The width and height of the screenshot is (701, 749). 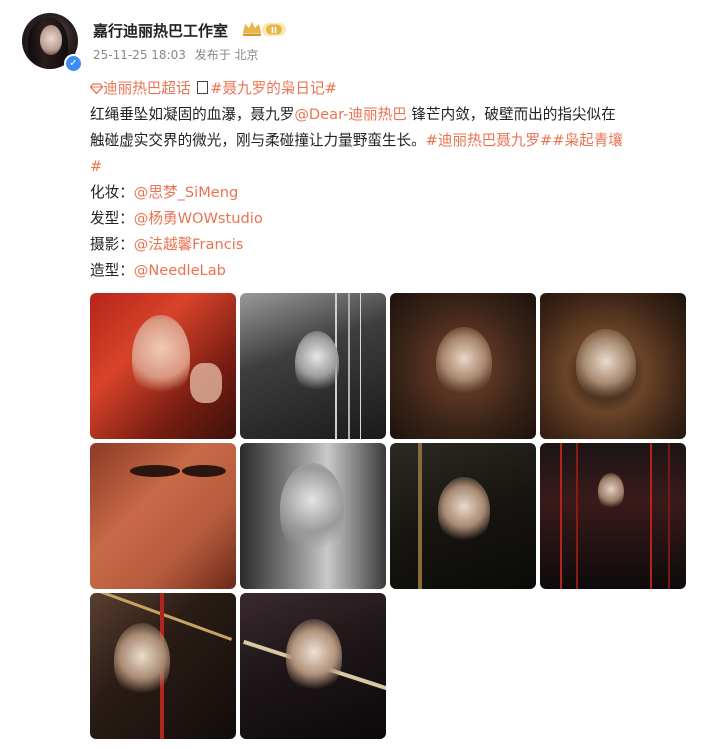 I want to click on post-text-line-3: #, so click(x=390, y=167).